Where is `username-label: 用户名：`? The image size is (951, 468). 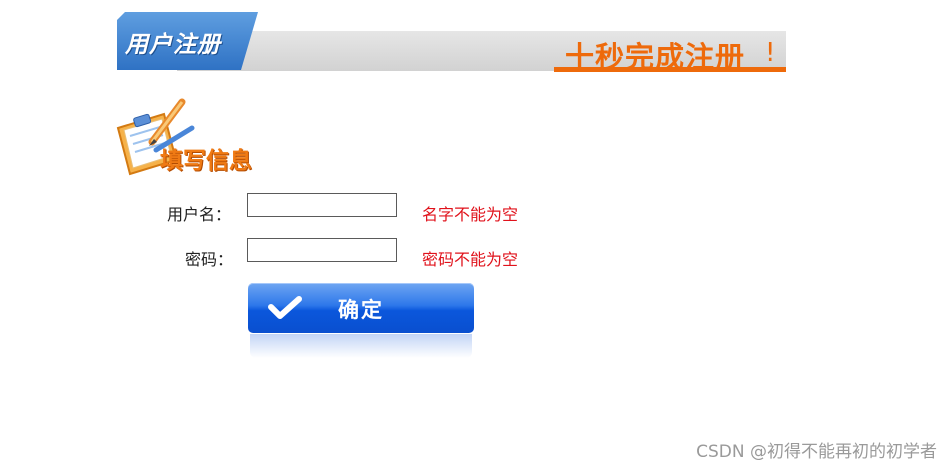 username-label: 用户名： is located at coordinates (199, 214).